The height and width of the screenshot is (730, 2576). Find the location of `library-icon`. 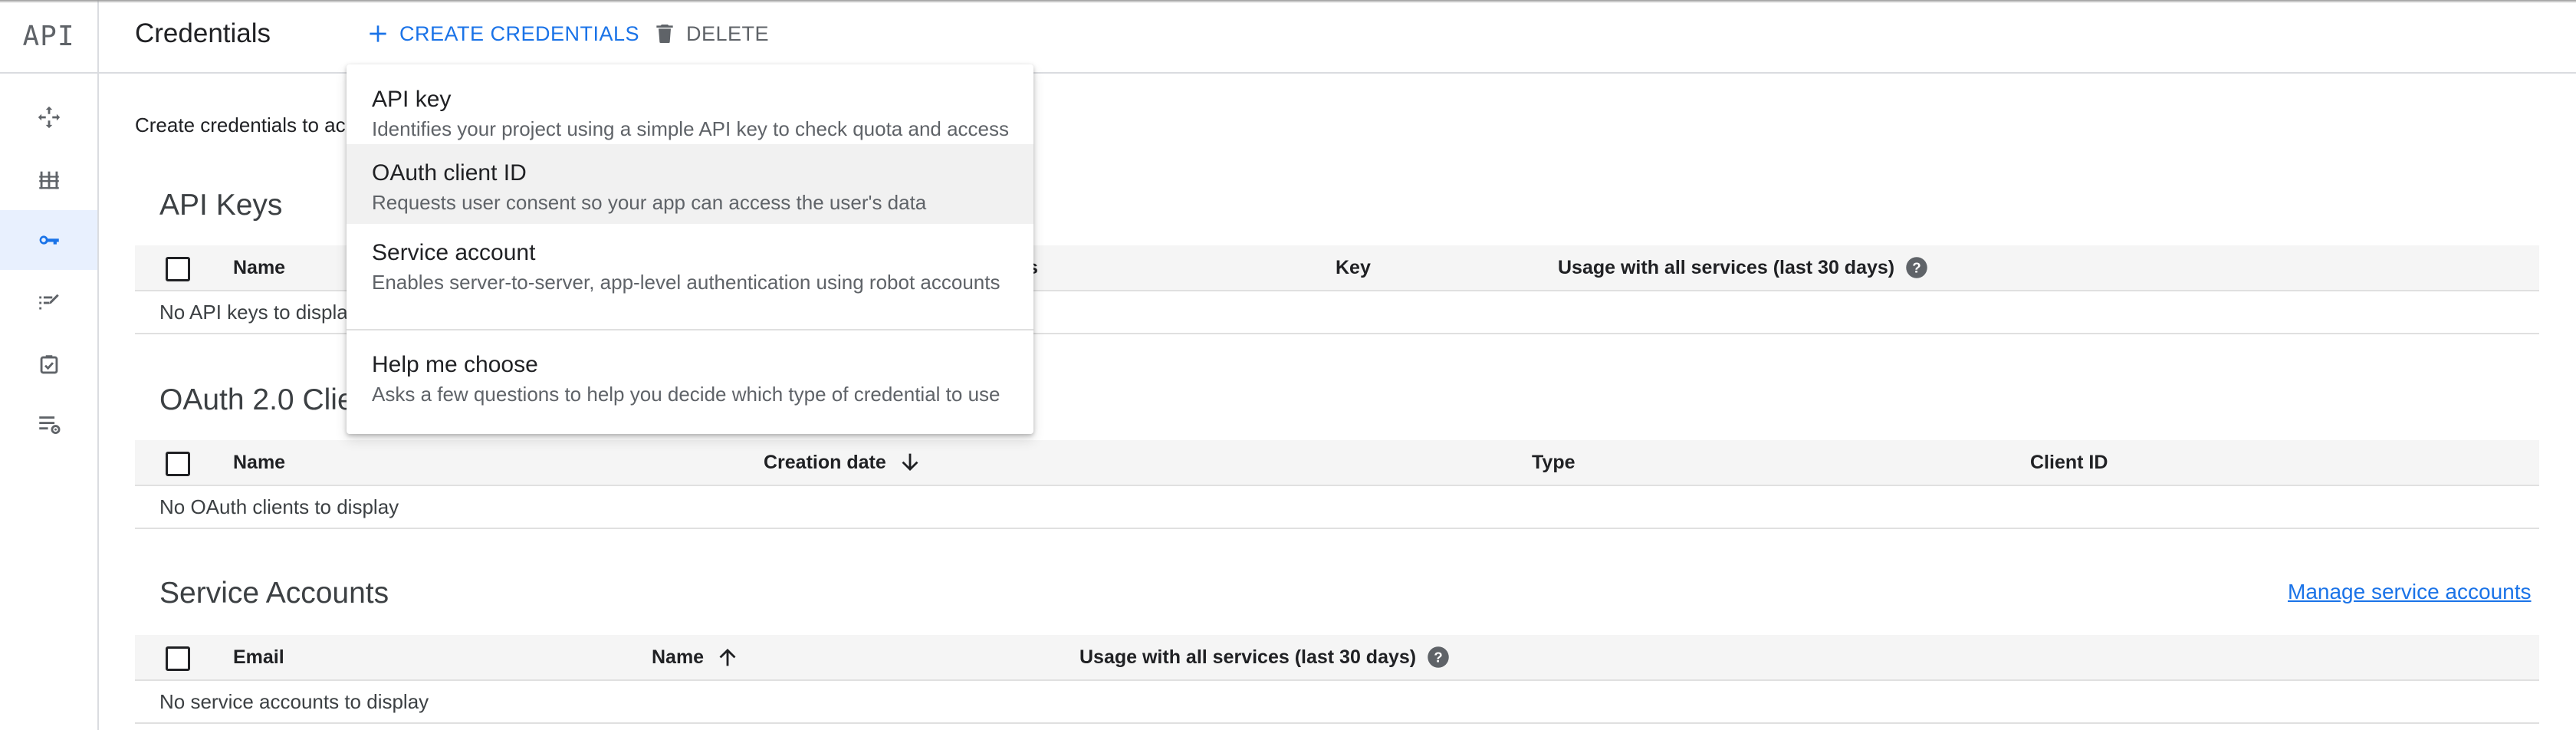

library-icon is located at coordinates (48, 180).